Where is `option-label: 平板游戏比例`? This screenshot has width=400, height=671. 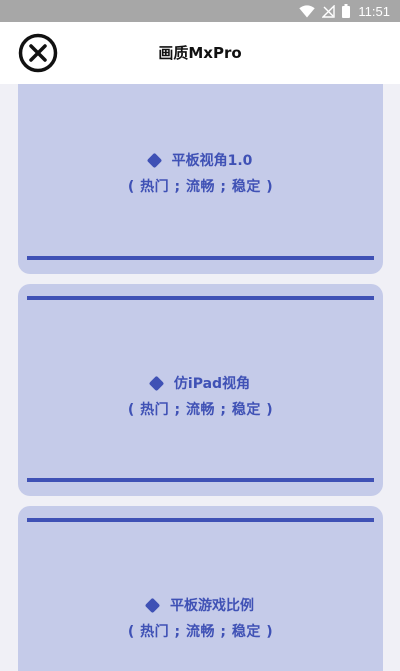 option-label: 平板游戏比例 is located at coordinates (212, 606).